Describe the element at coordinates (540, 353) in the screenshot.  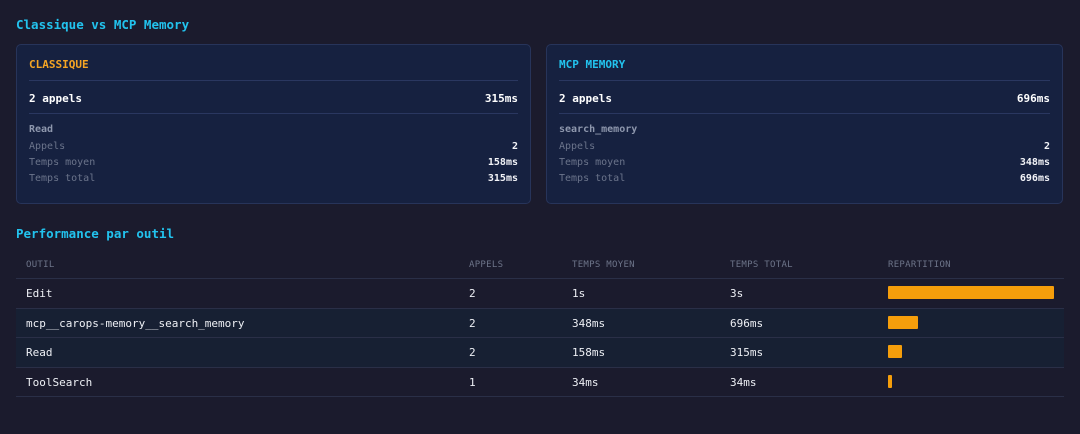
I see `table-row: Read 2 158ms 315ms` at that location.